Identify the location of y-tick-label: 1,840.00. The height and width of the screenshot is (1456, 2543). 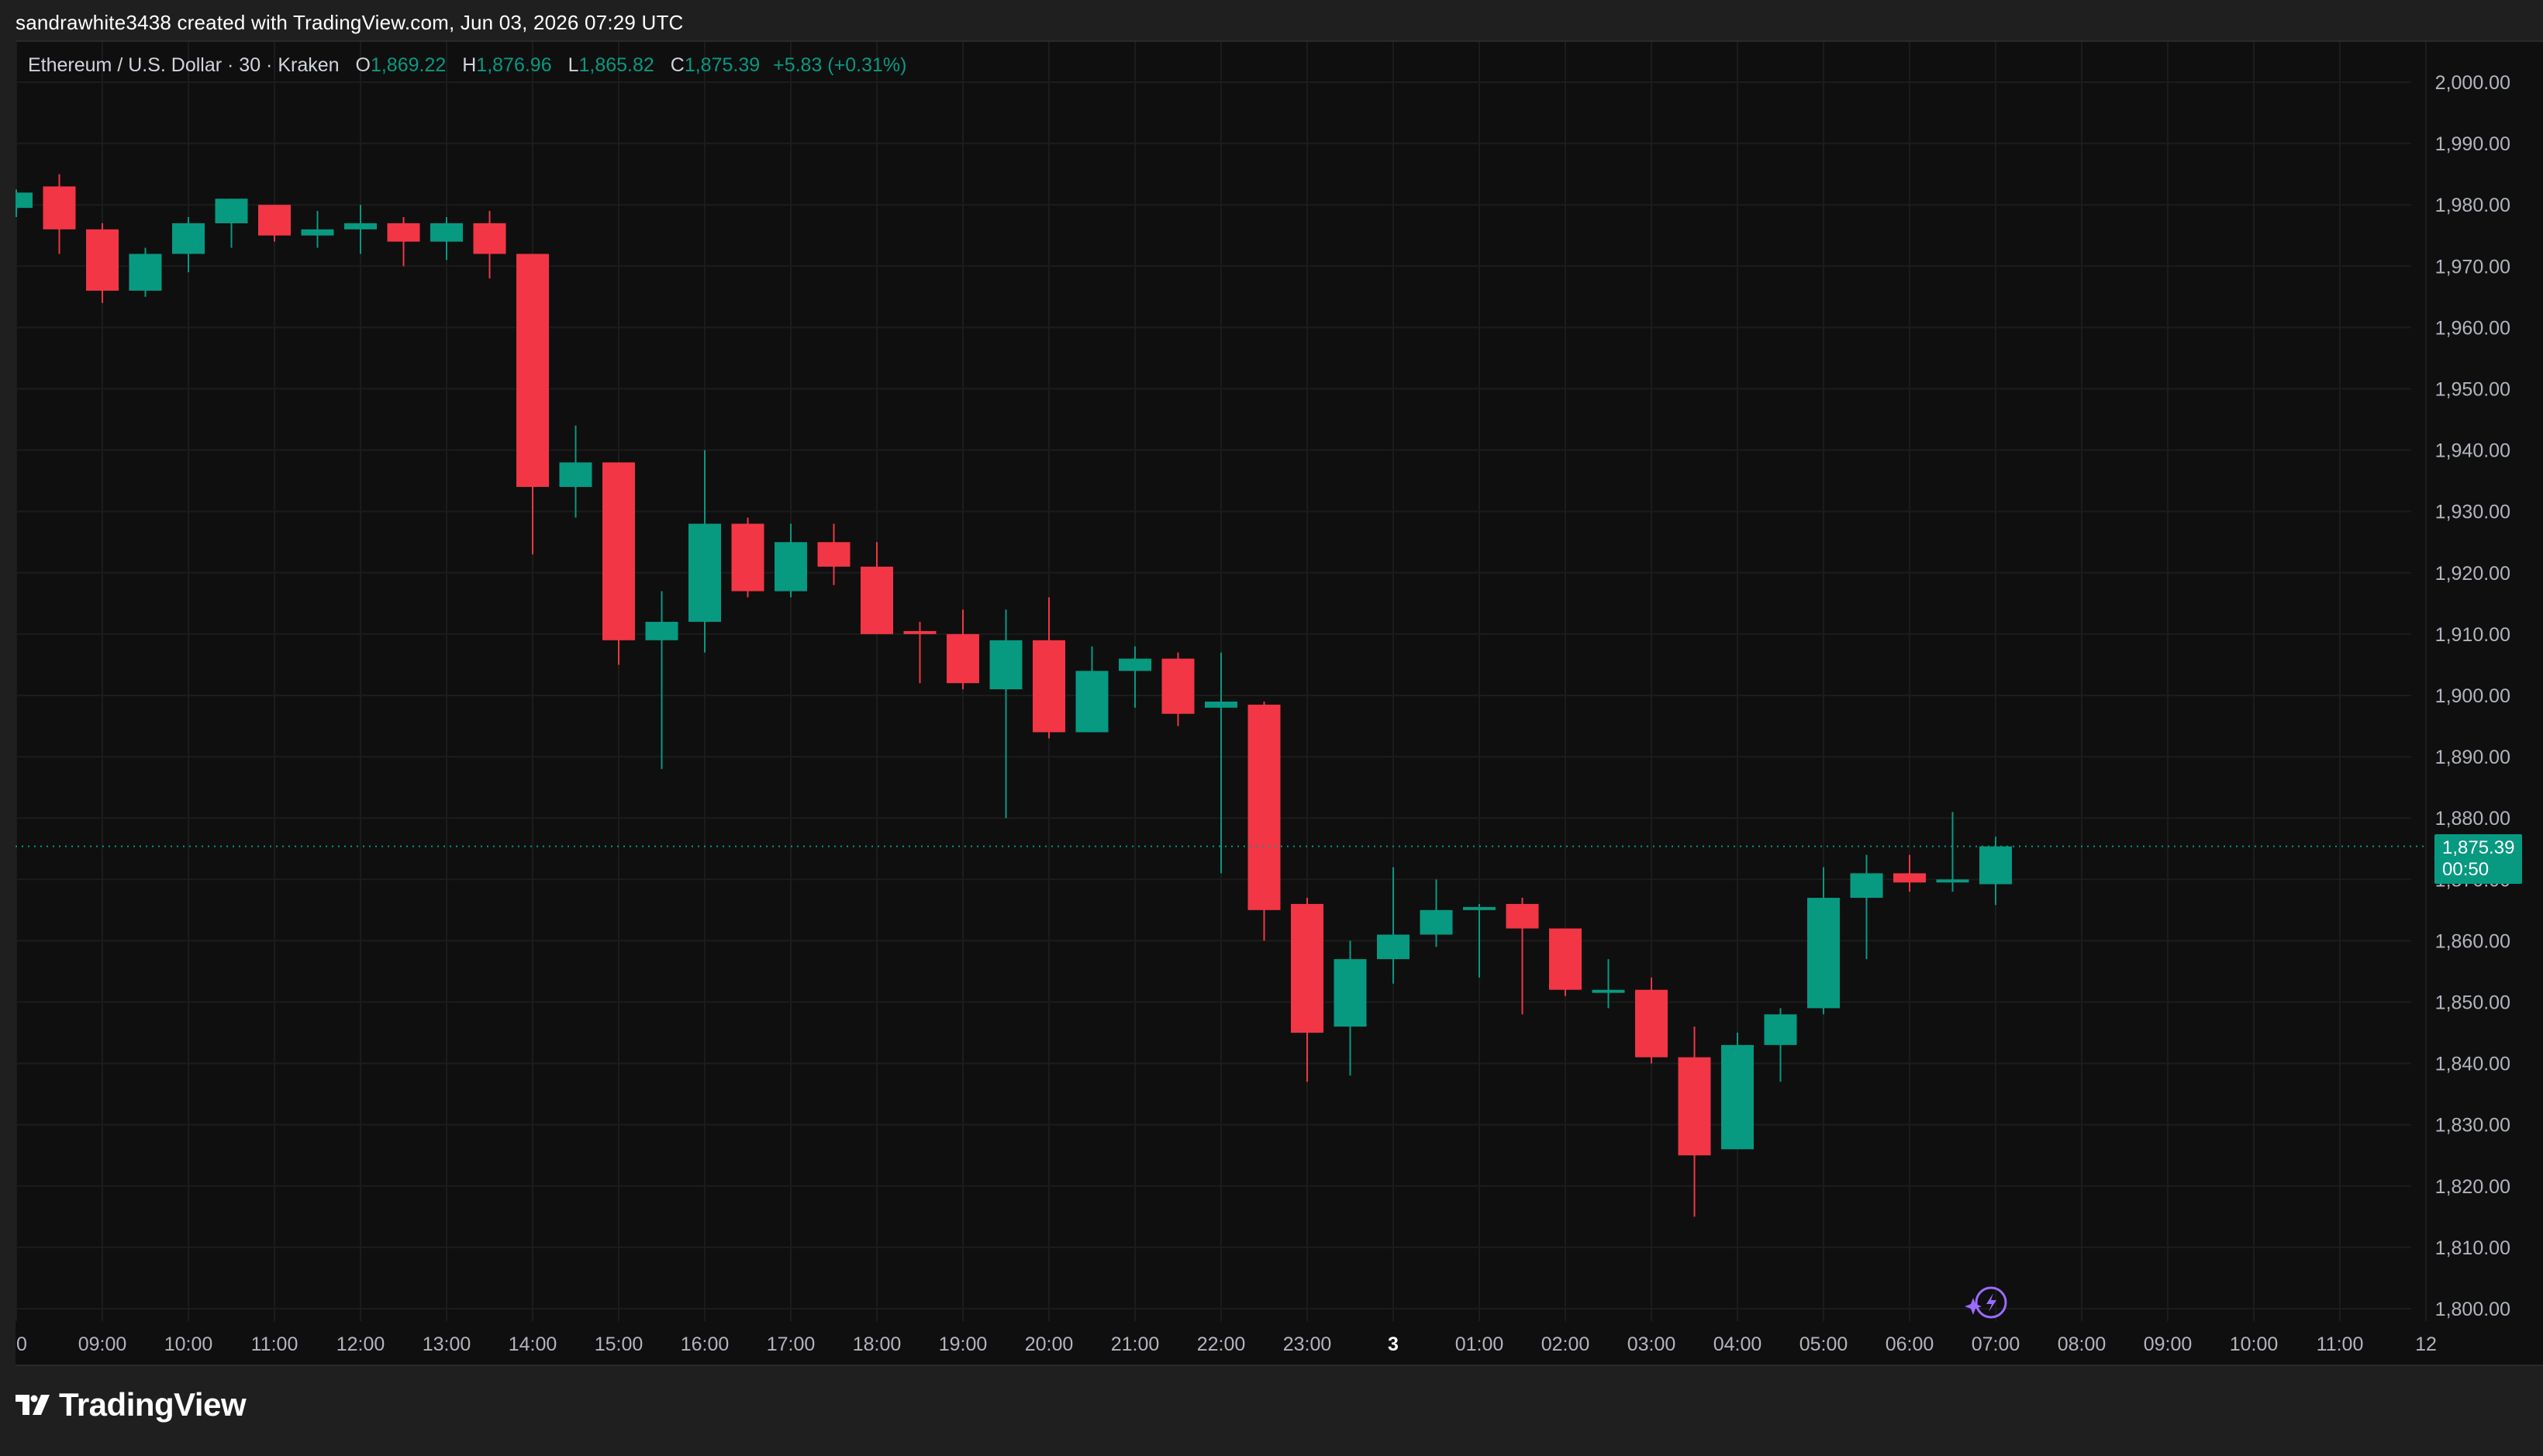
(2472, 1064).